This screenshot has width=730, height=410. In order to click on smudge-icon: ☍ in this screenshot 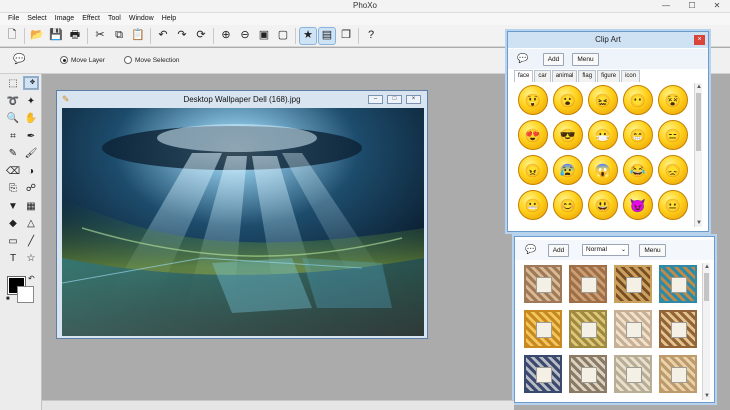, I will do `click(31, 189)`.